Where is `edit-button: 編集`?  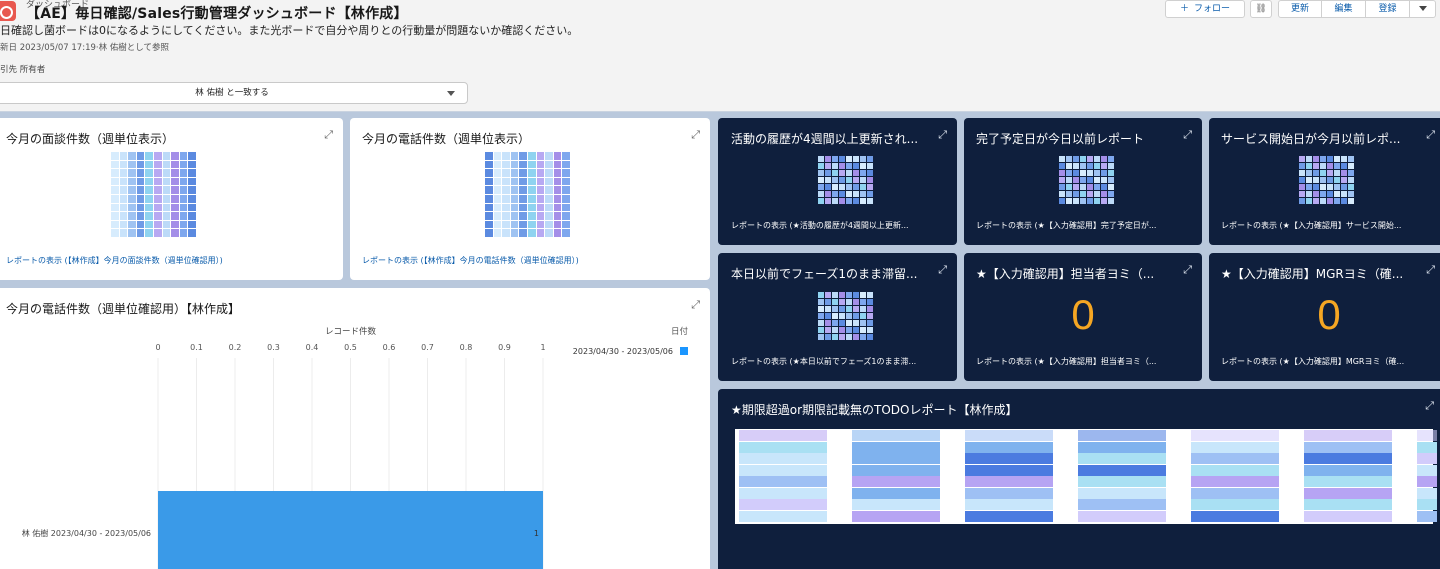
edit-button: 編集 is located at coordinates (1344, 9).